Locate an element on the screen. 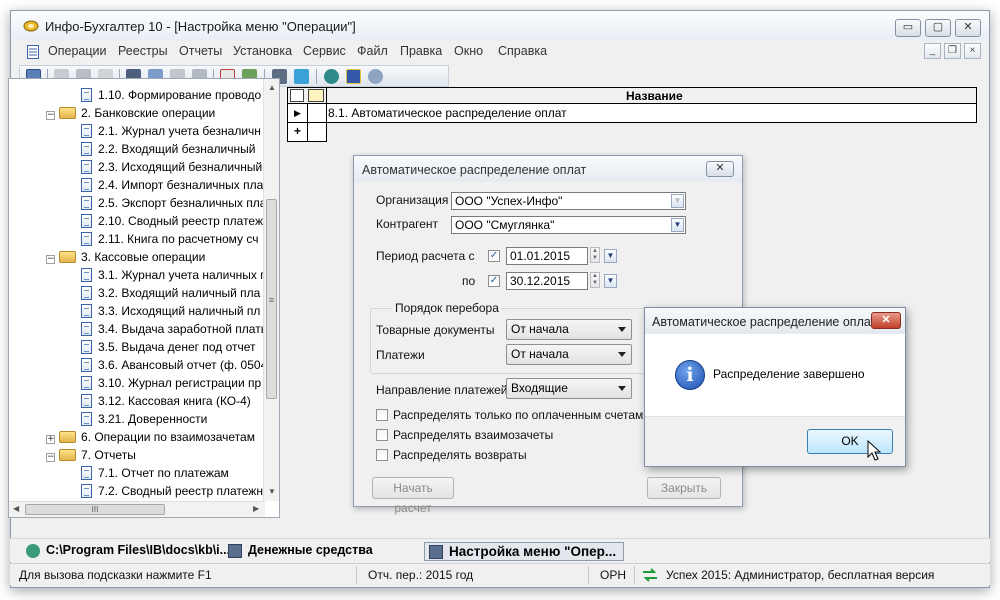  period-to-label: по is located at coordinates (469, 281).